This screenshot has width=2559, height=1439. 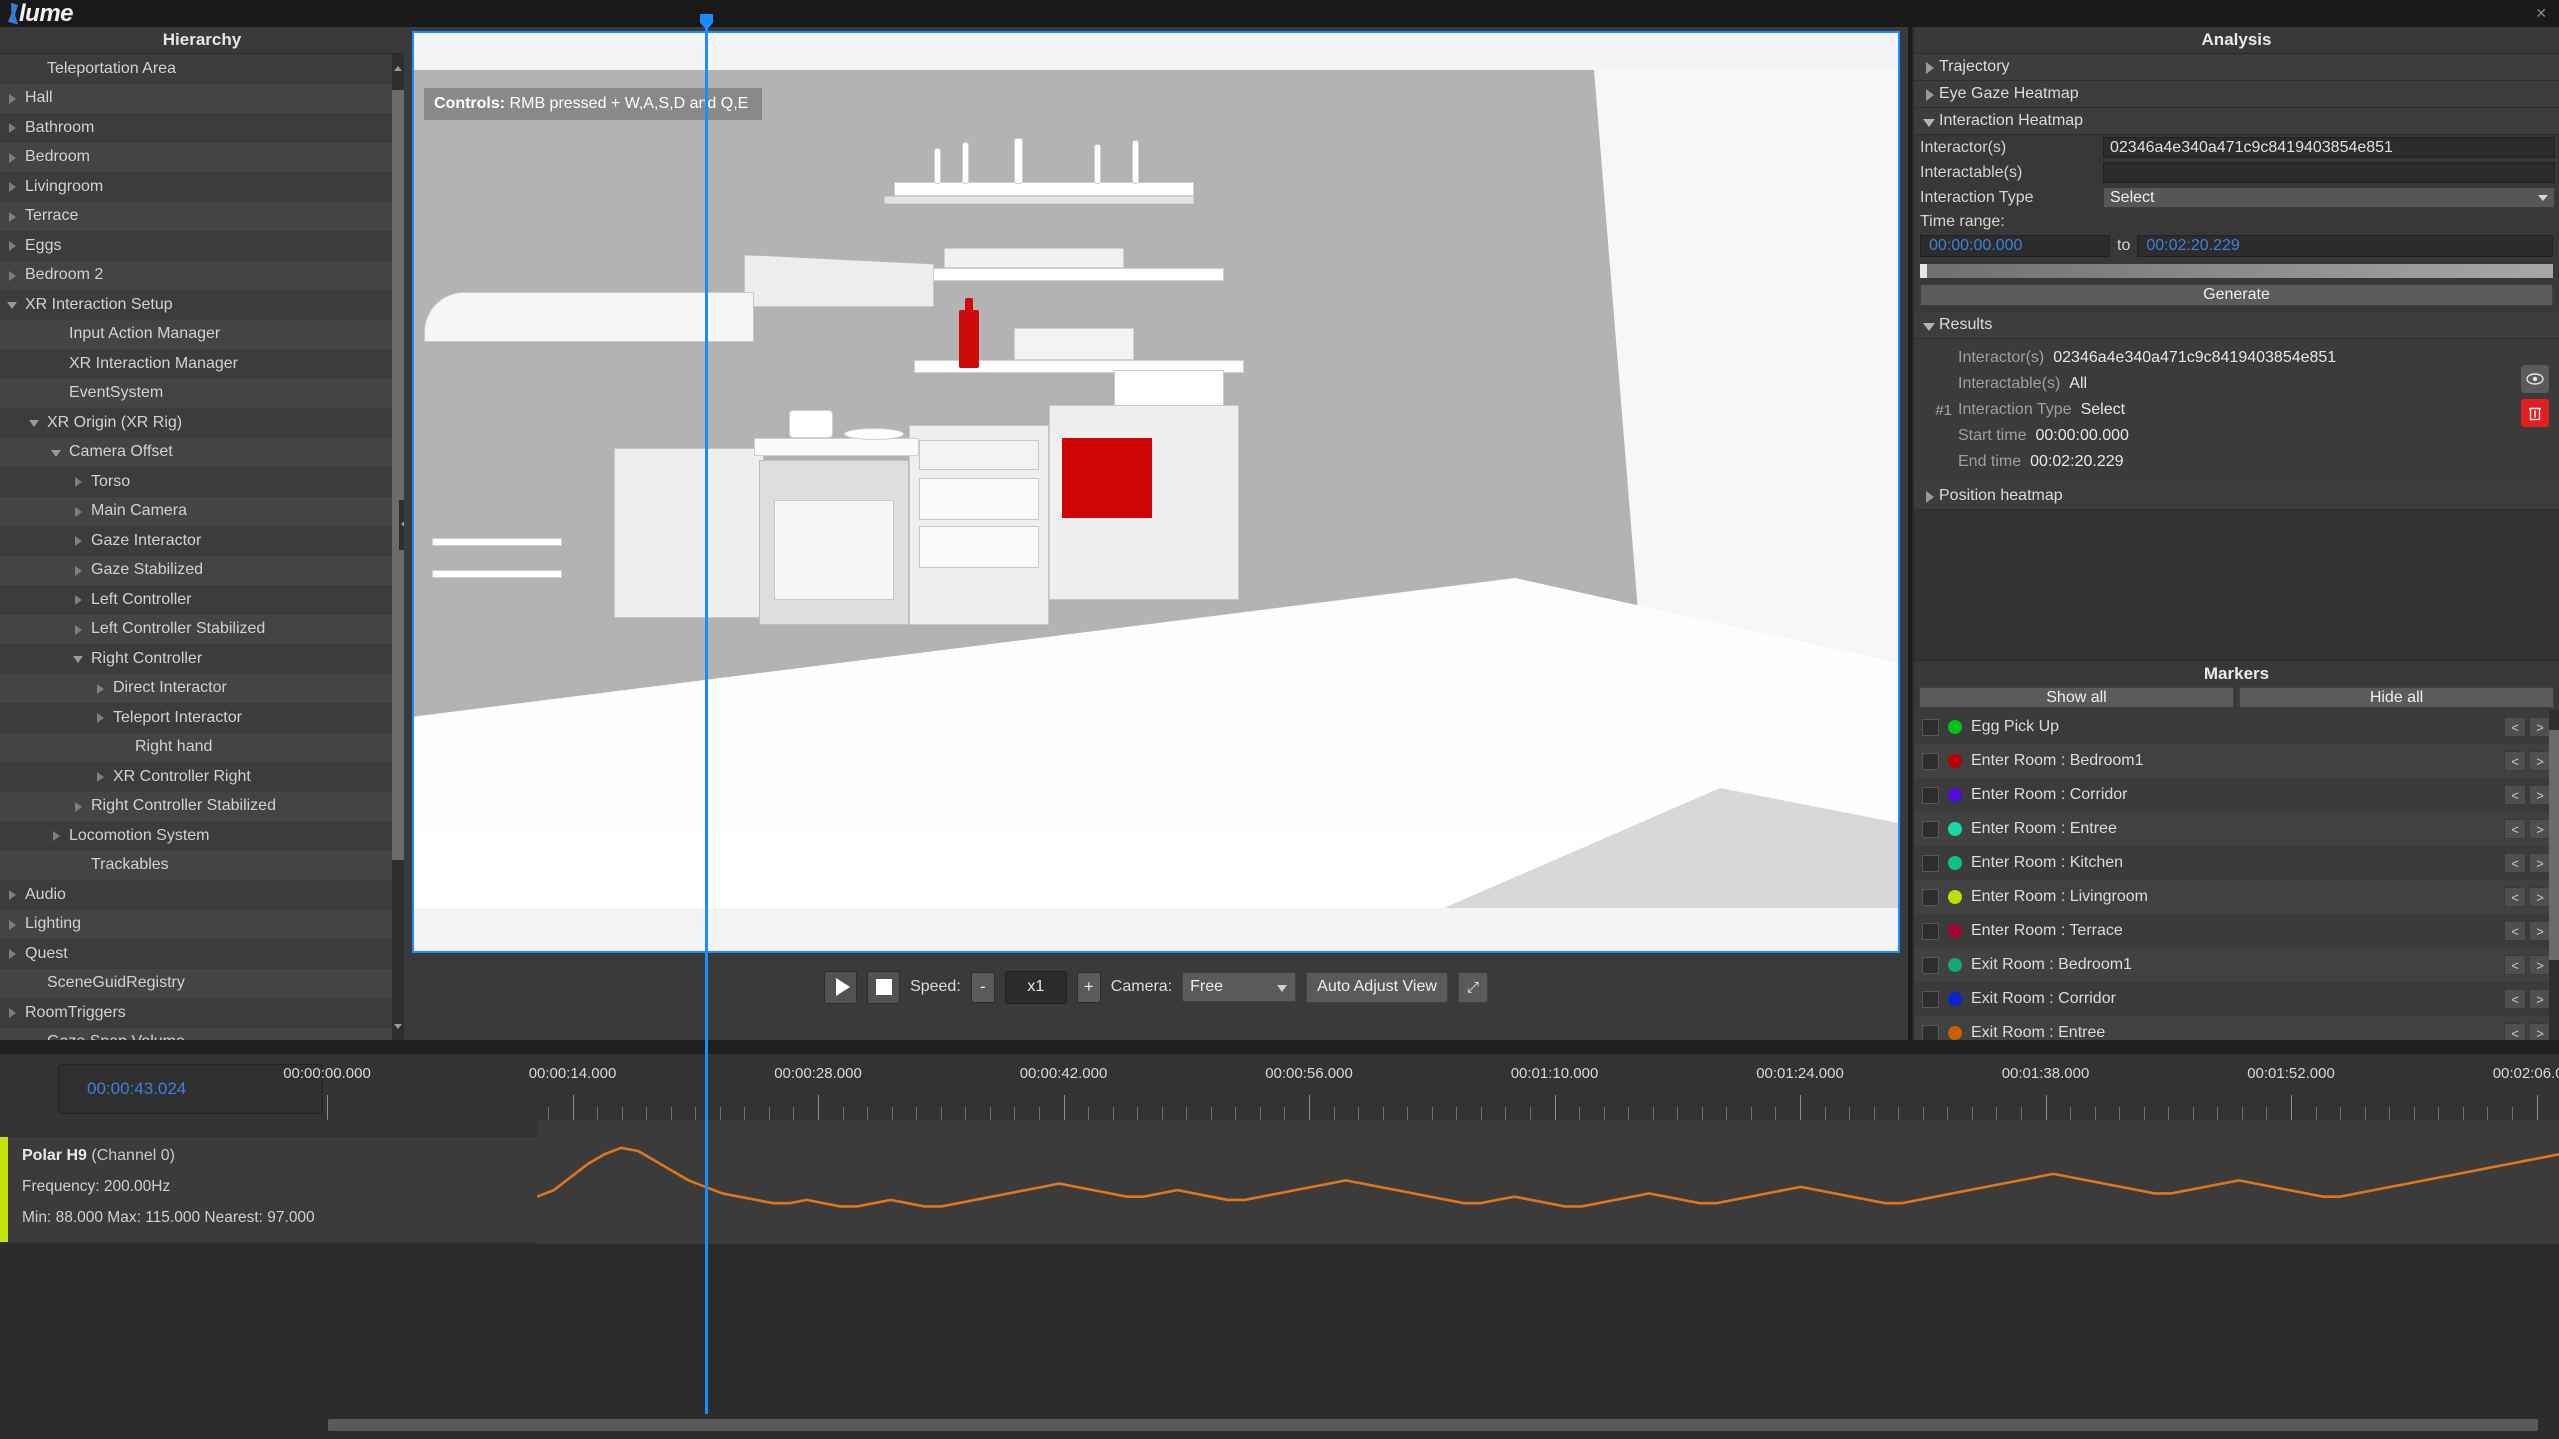 I want to click on section-eye-gaze-heatmap: Eye Gaze Heatmap, so click(x=2236, y=94).